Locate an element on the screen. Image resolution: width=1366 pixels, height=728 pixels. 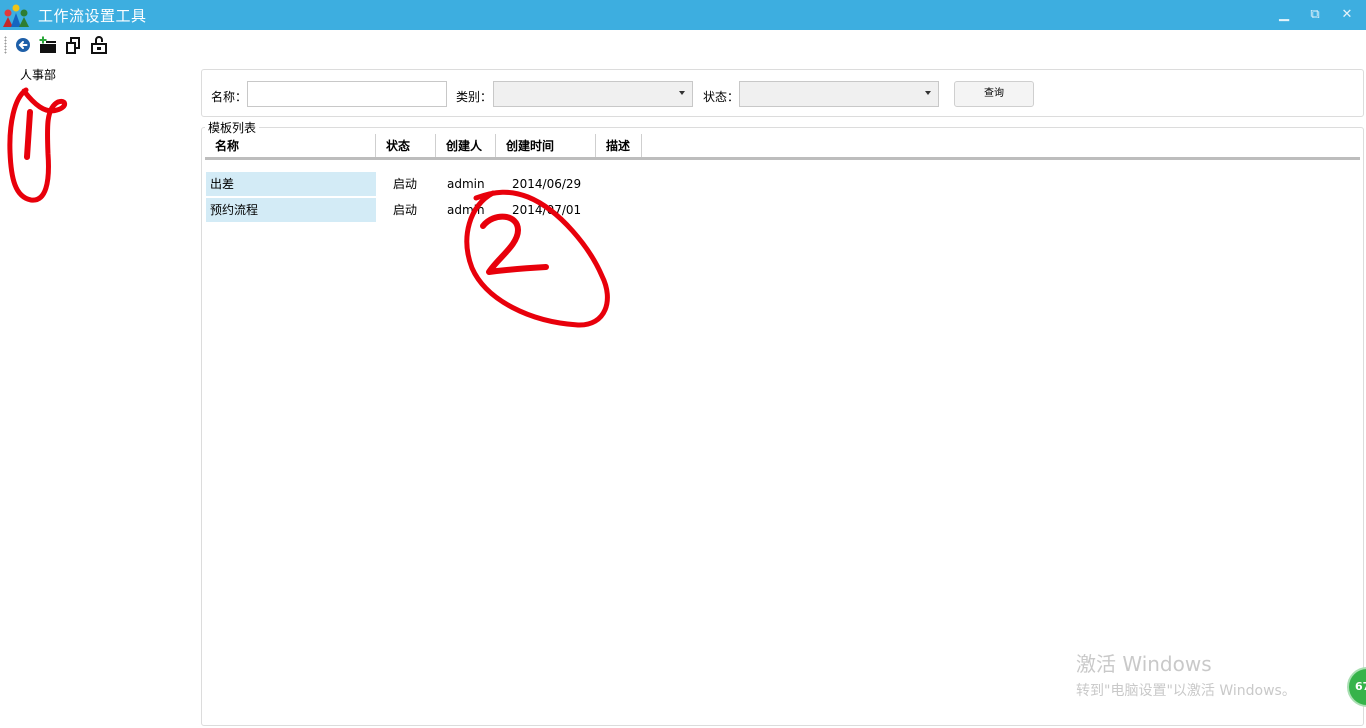
back-icon is located at coordinates (24, 45).